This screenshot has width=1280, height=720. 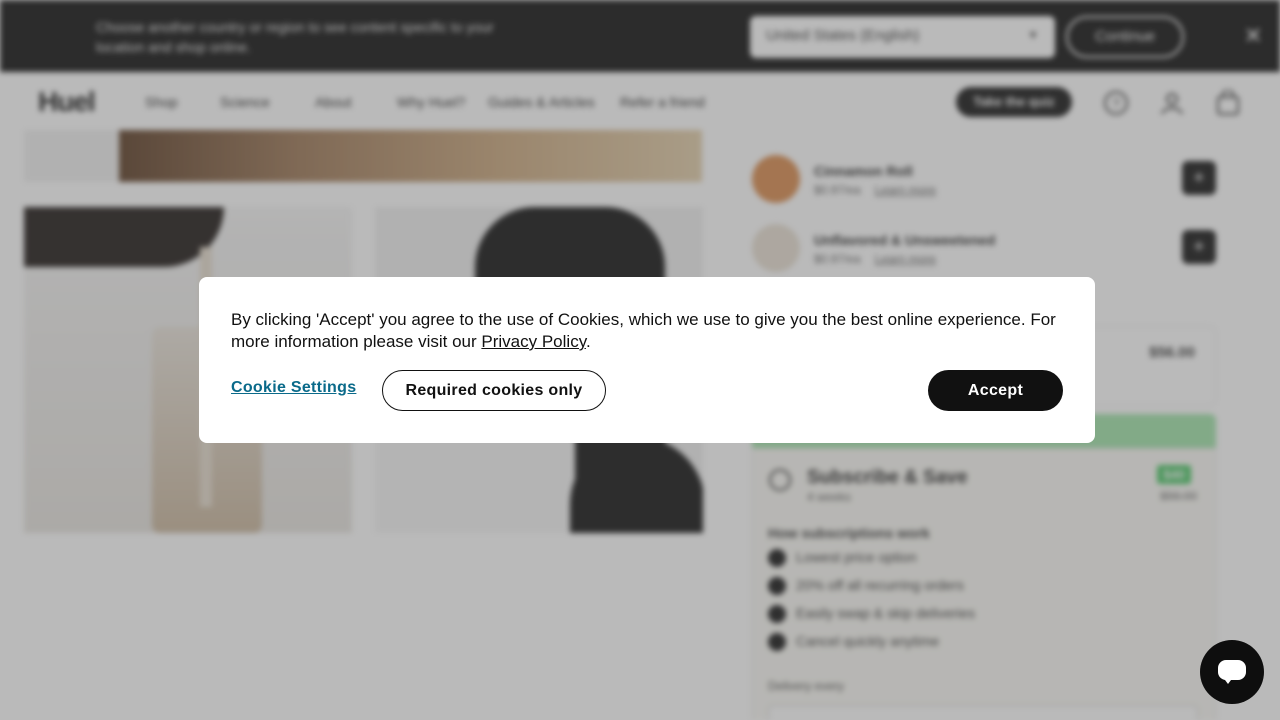 I want to click on cookie-settings-link: Cookie Settings, so click(x=293, y=388).